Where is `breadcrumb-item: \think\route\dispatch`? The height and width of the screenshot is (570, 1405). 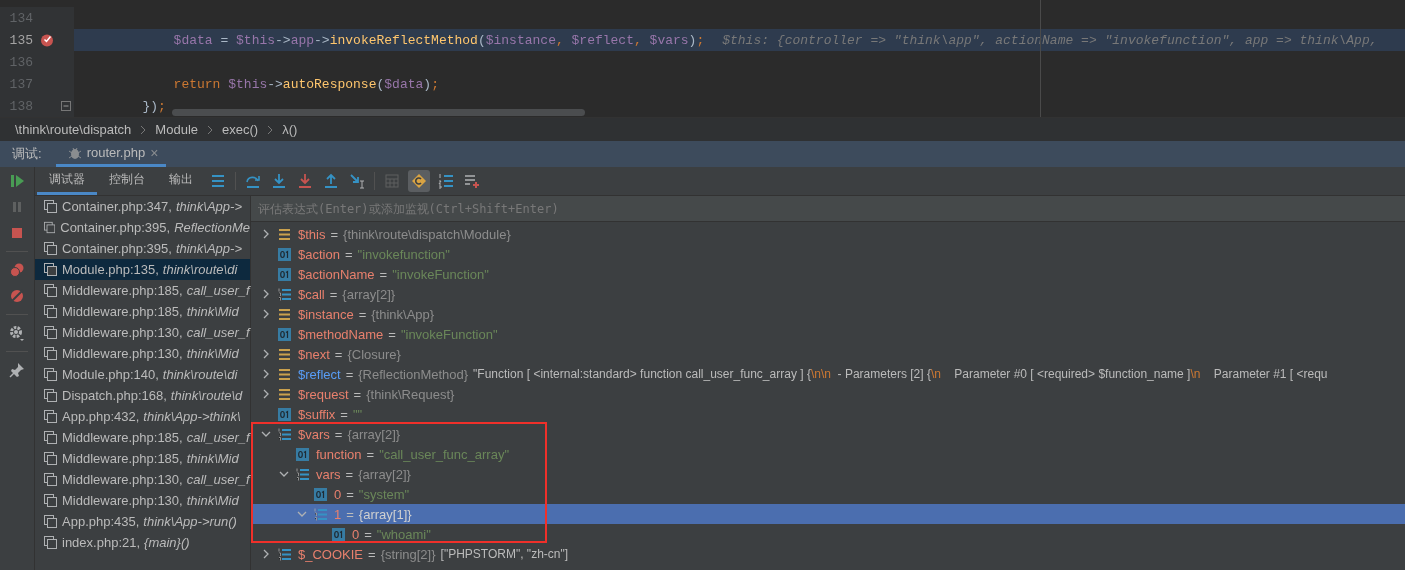
breadcrumb-item: \think\route\dispatch is located at coordinates (73, 129).